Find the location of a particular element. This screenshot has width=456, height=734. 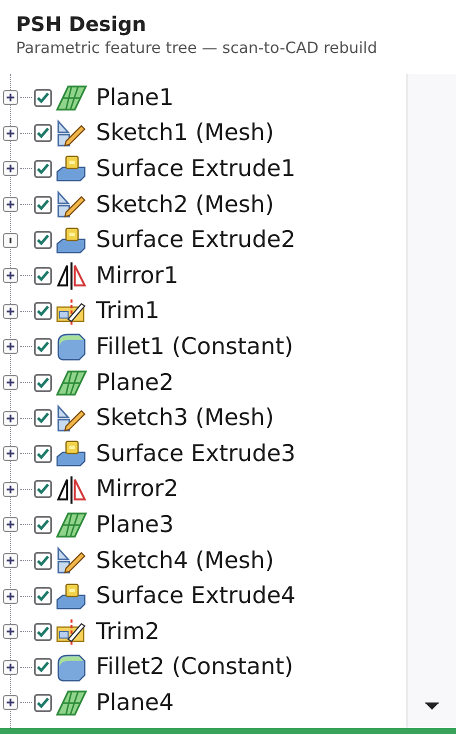

collapse-icon is located at coordinates (10, 240).